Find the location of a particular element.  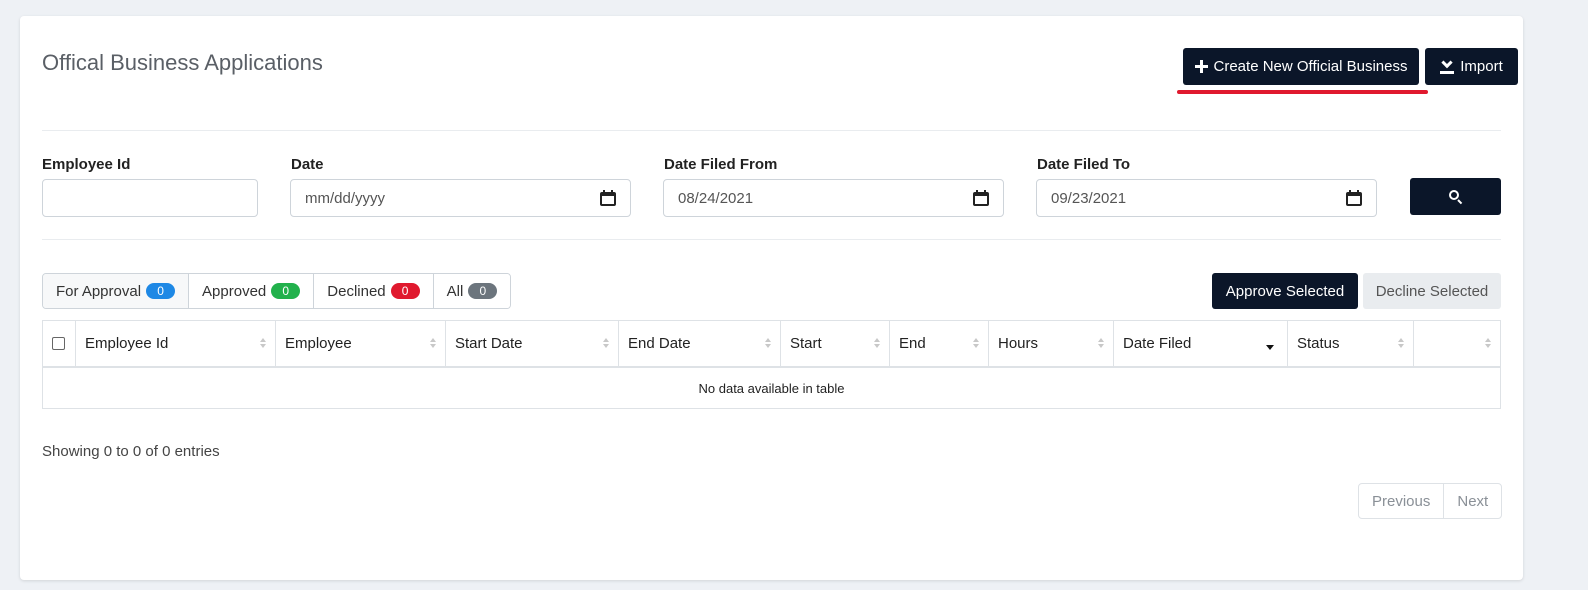

select-all-checkbox is located at coordinates (58, 343).